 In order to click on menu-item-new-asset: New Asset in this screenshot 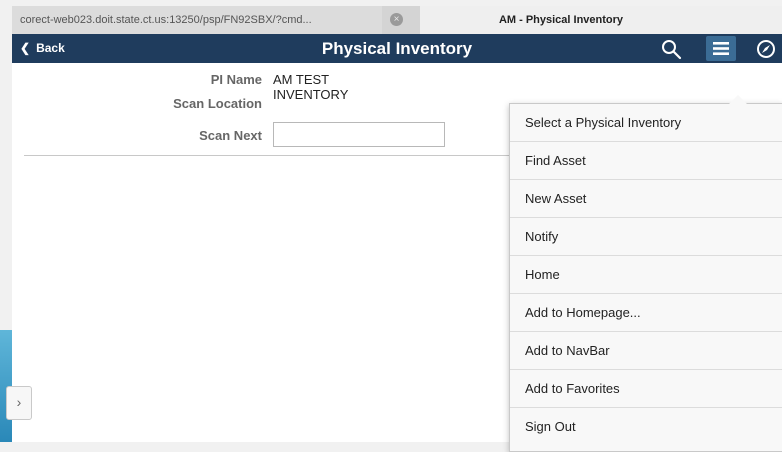, I will do `click(646, 199)`.